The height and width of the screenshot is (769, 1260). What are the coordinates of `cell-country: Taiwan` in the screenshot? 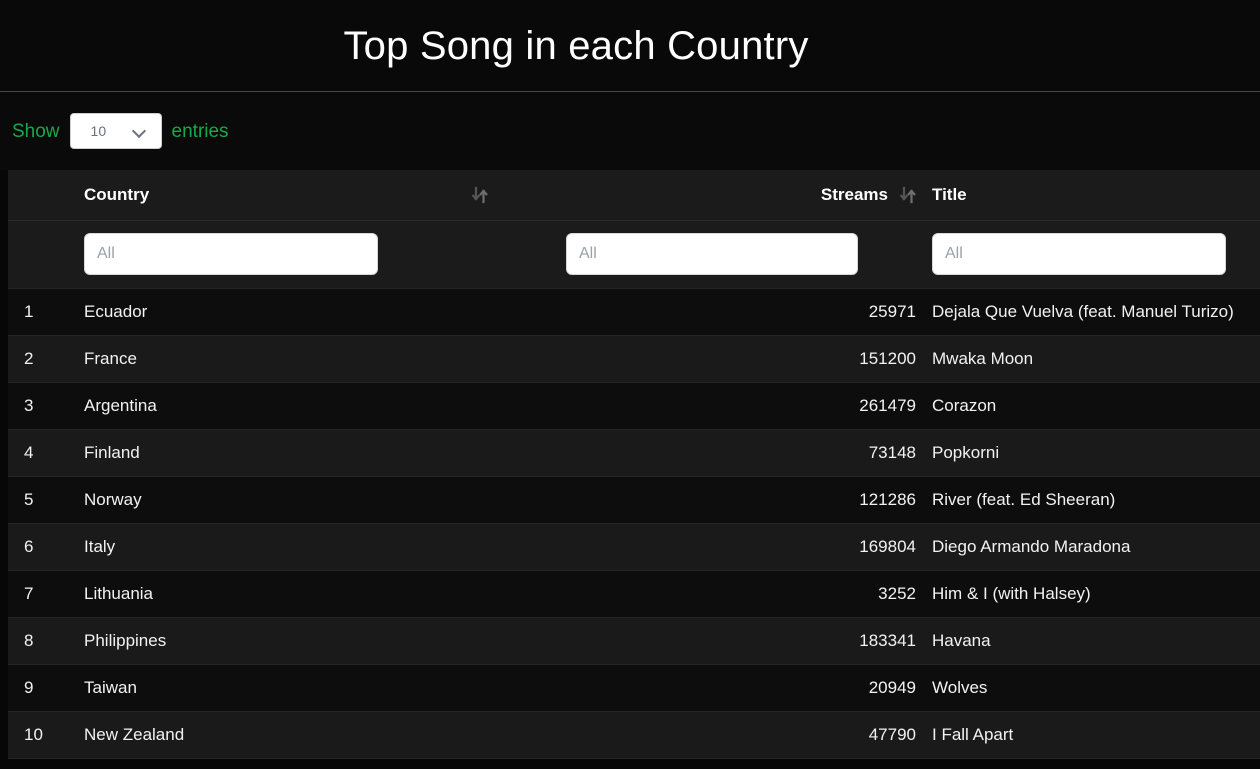 It's located at (286, 688).